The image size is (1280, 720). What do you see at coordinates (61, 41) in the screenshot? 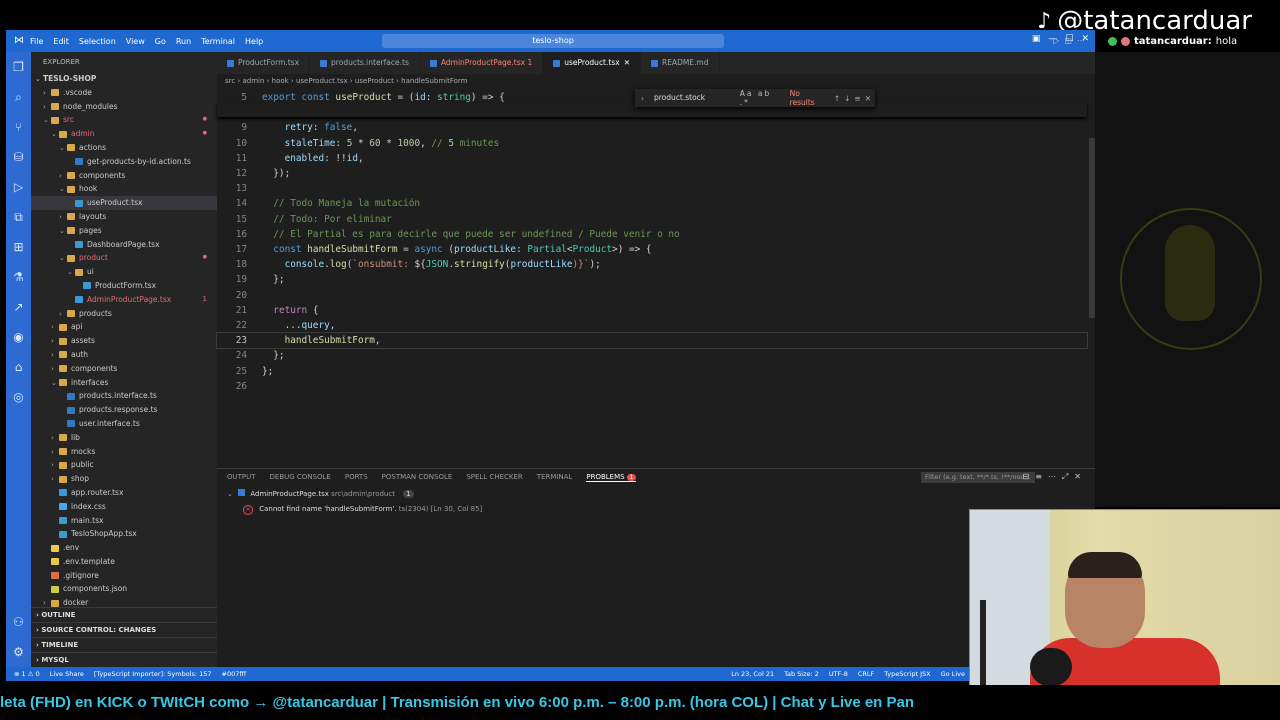
I see `menu-item-edit: Edit` at bounding box center [61, 41].